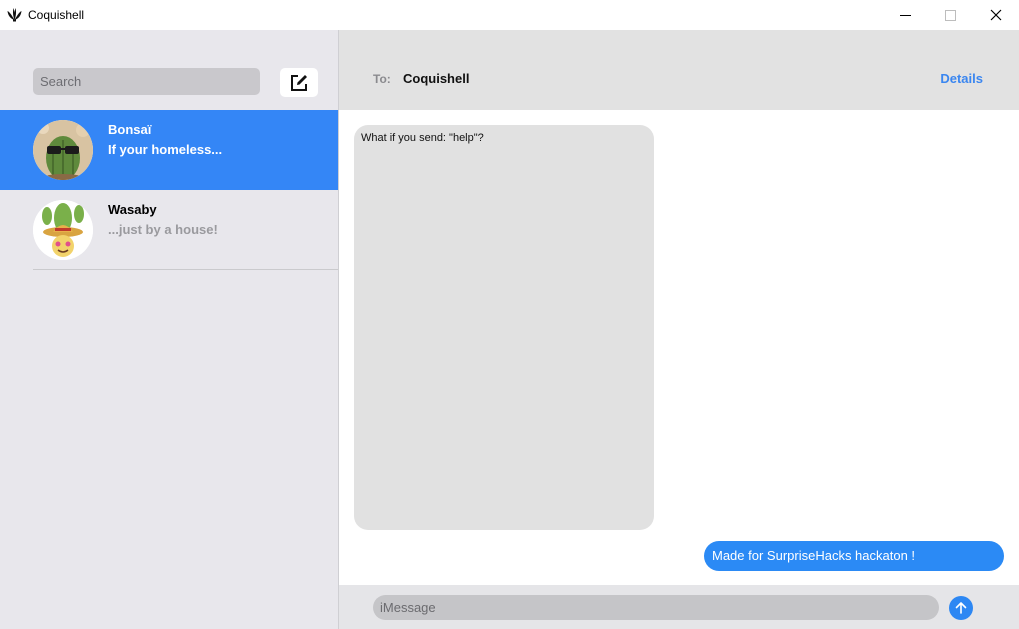  Describe the element at coordinates (63, 150) in the screenshot. I see `cactus-with-sunglasses-avatar` at that location.